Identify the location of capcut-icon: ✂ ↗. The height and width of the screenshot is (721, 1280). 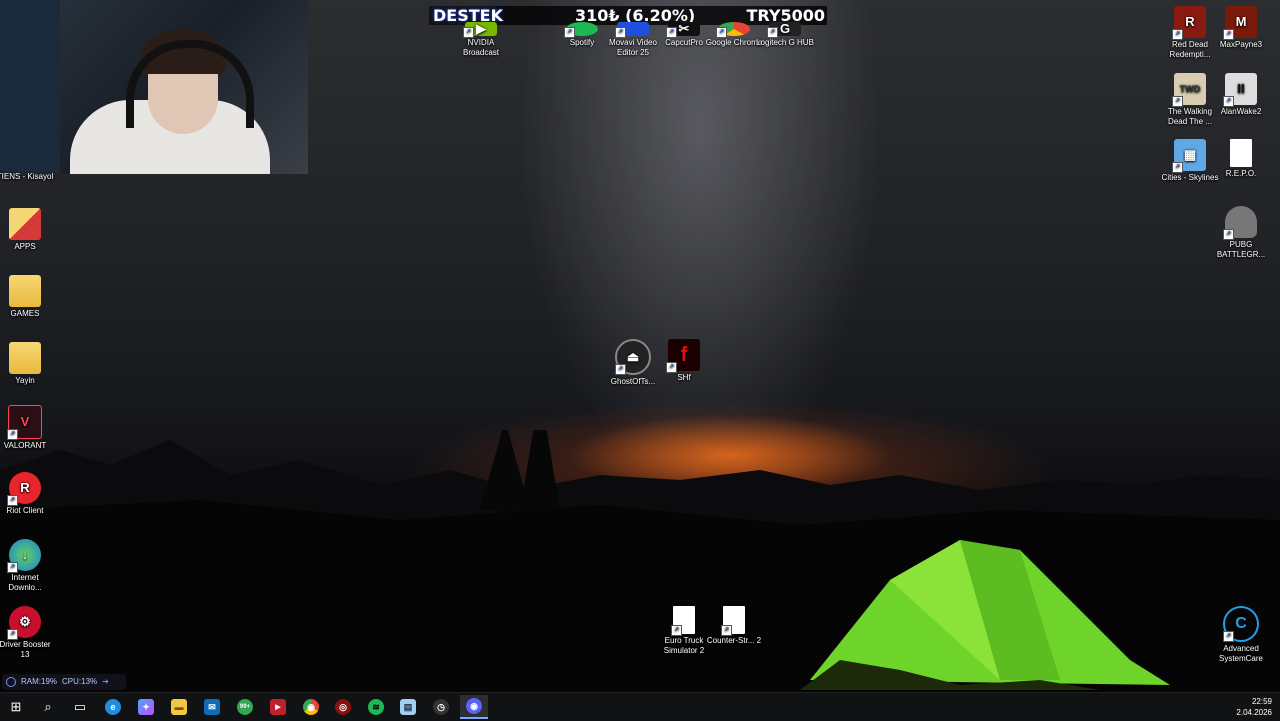
(683, 30).